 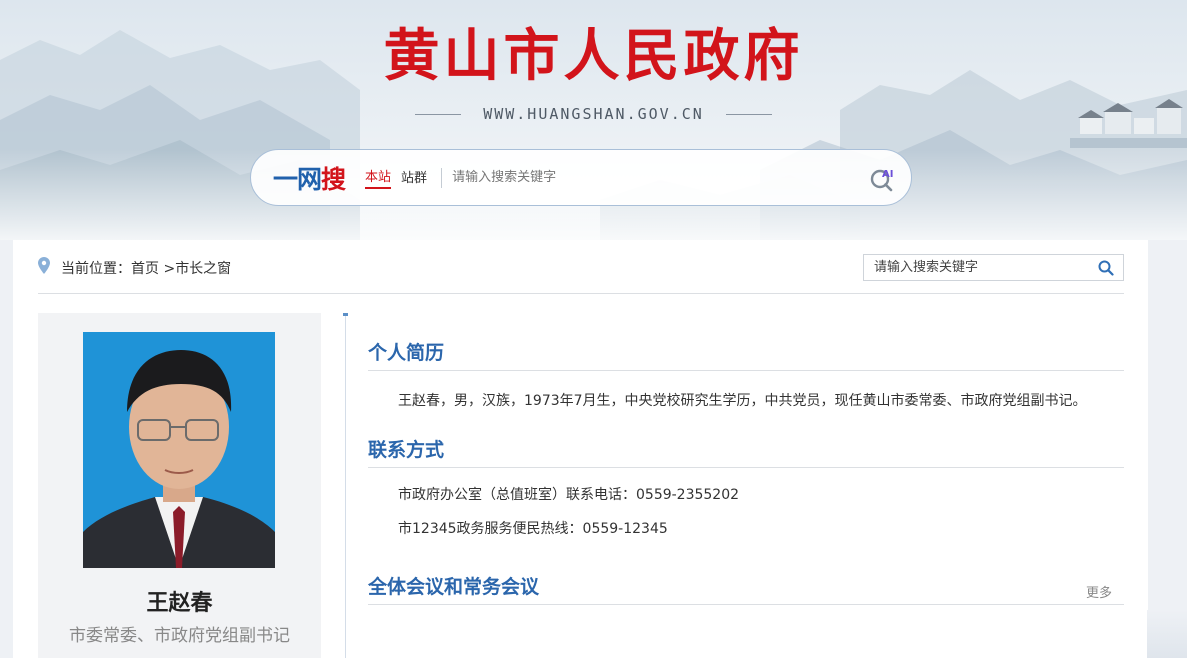 I want to click on search-icon, so click(x=1106, y=268).